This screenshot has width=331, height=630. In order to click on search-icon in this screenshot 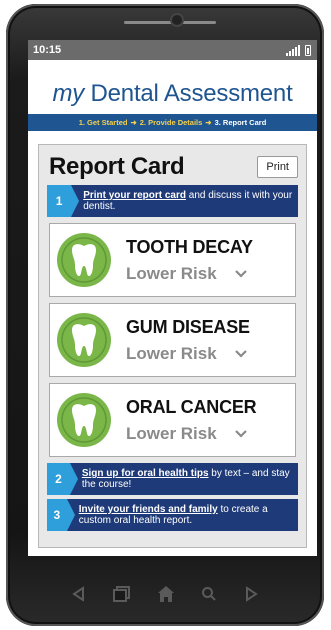, I will do `click(209, 594)`.